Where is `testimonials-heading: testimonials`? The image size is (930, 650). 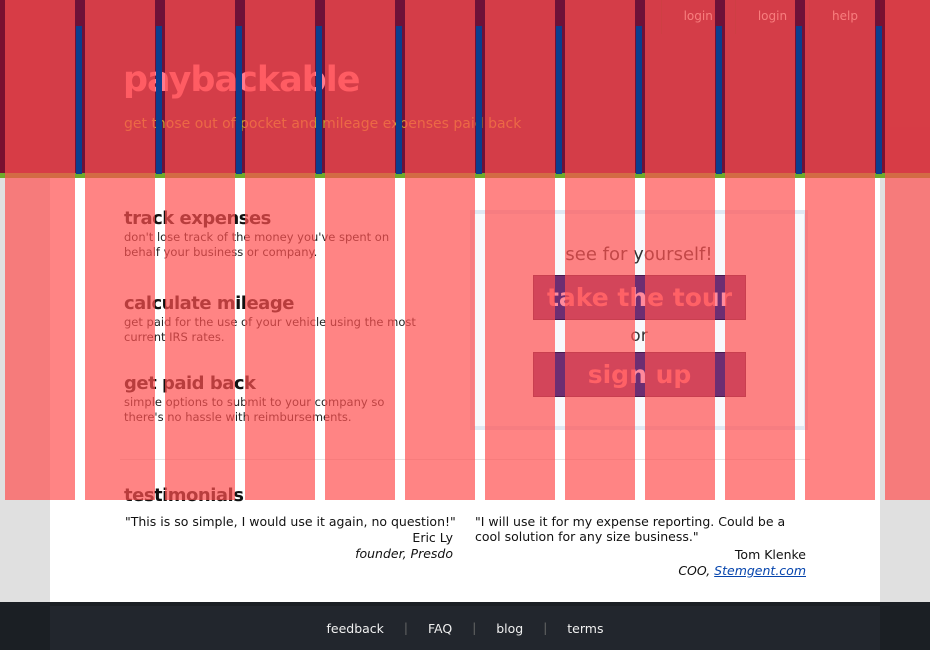
testimonials-heading: testimonials is located at coordinates (184, 495).